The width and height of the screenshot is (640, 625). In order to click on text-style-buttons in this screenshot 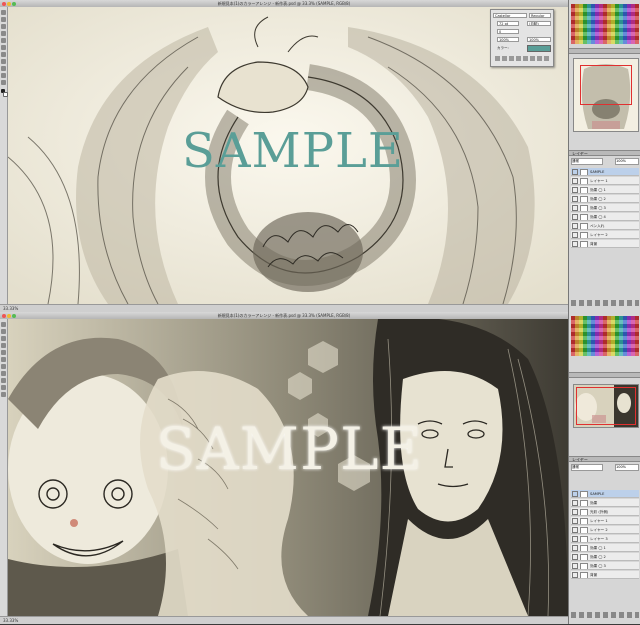, I will do `click(522, 58)`.